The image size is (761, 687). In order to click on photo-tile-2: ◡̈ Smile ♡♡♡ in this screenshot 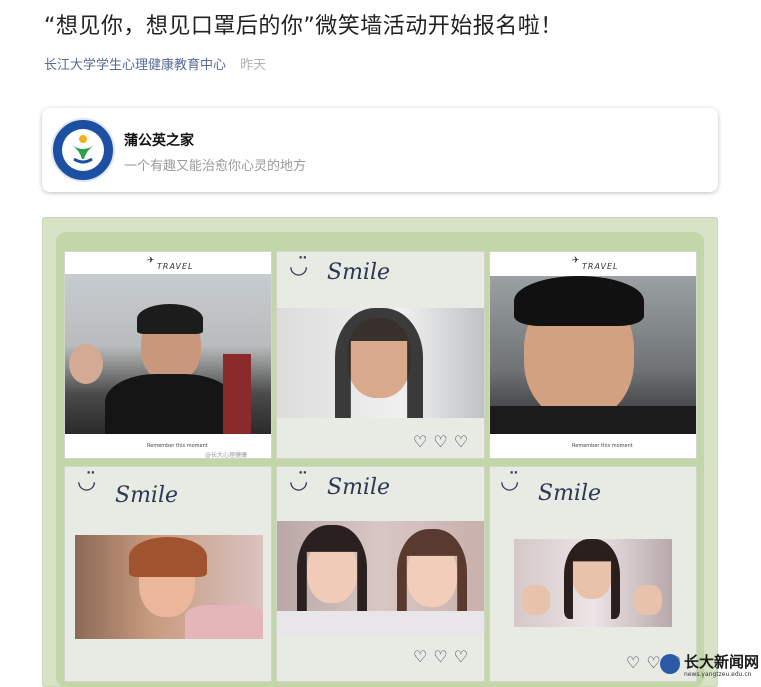, I will do `click(380, 355)`.